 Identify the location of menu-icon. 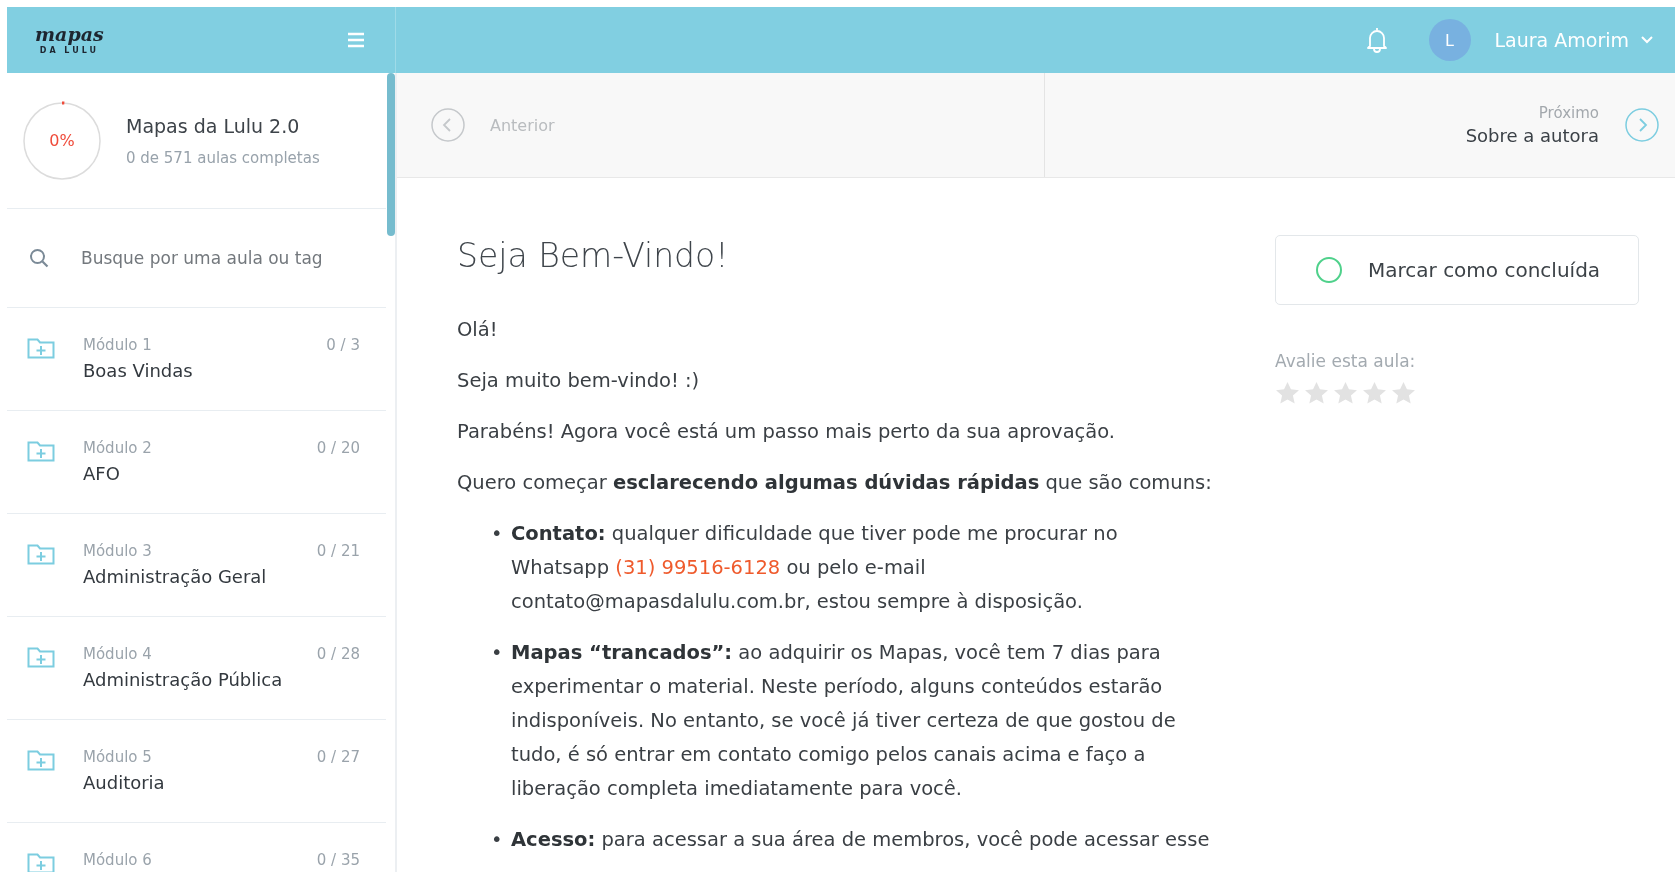
(356, 40).